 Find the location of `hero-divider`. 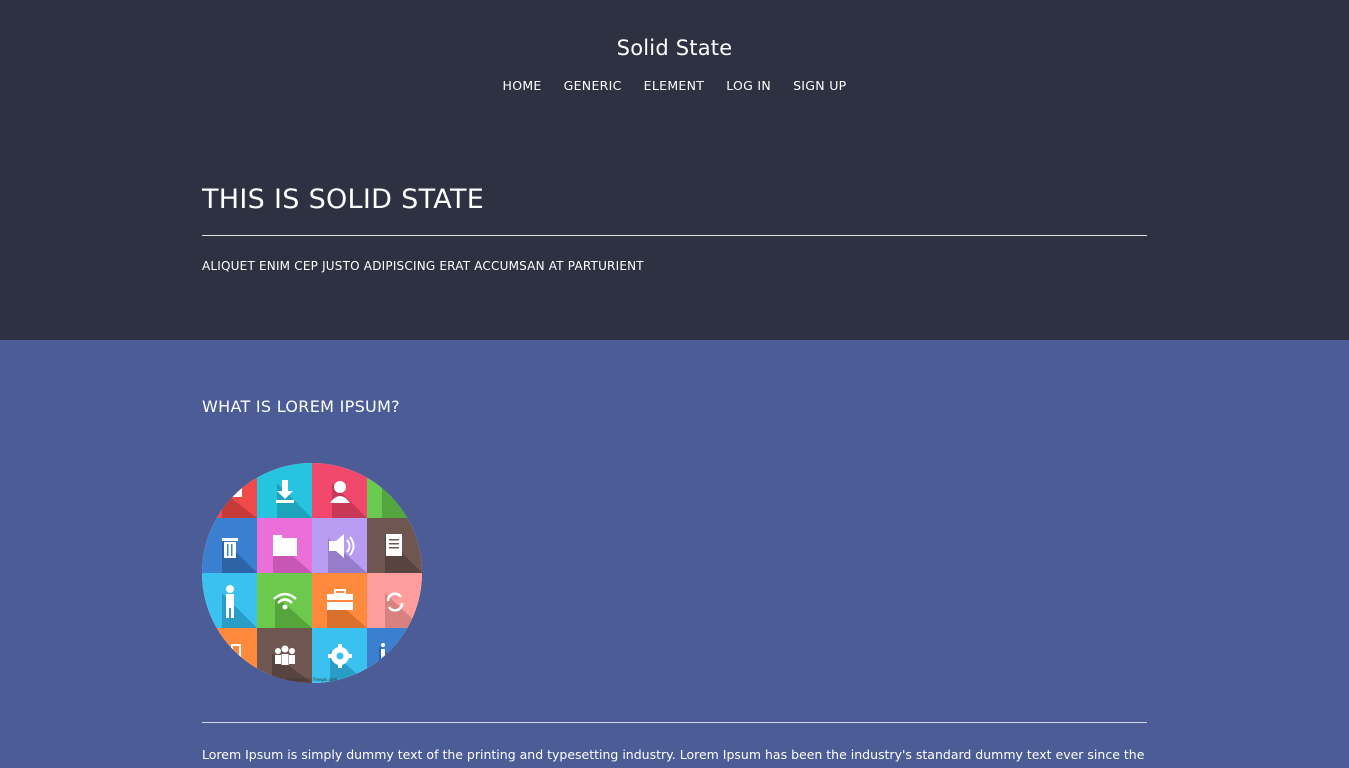

hero-divider is located at coordinates (674, 235).